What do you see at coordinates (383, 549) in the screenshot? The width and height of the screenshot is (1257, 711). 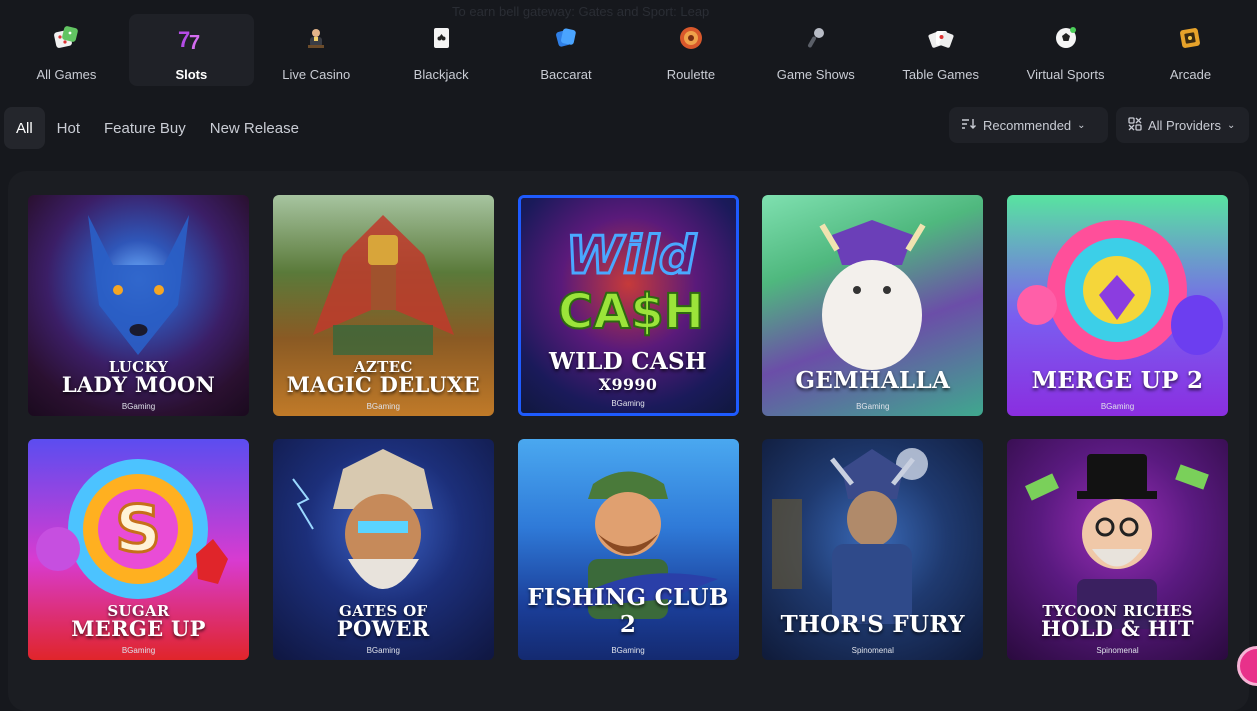 I see `game-card-gates-of-power: GATES OF POWER BGaming` at bounding box center [383, 549].